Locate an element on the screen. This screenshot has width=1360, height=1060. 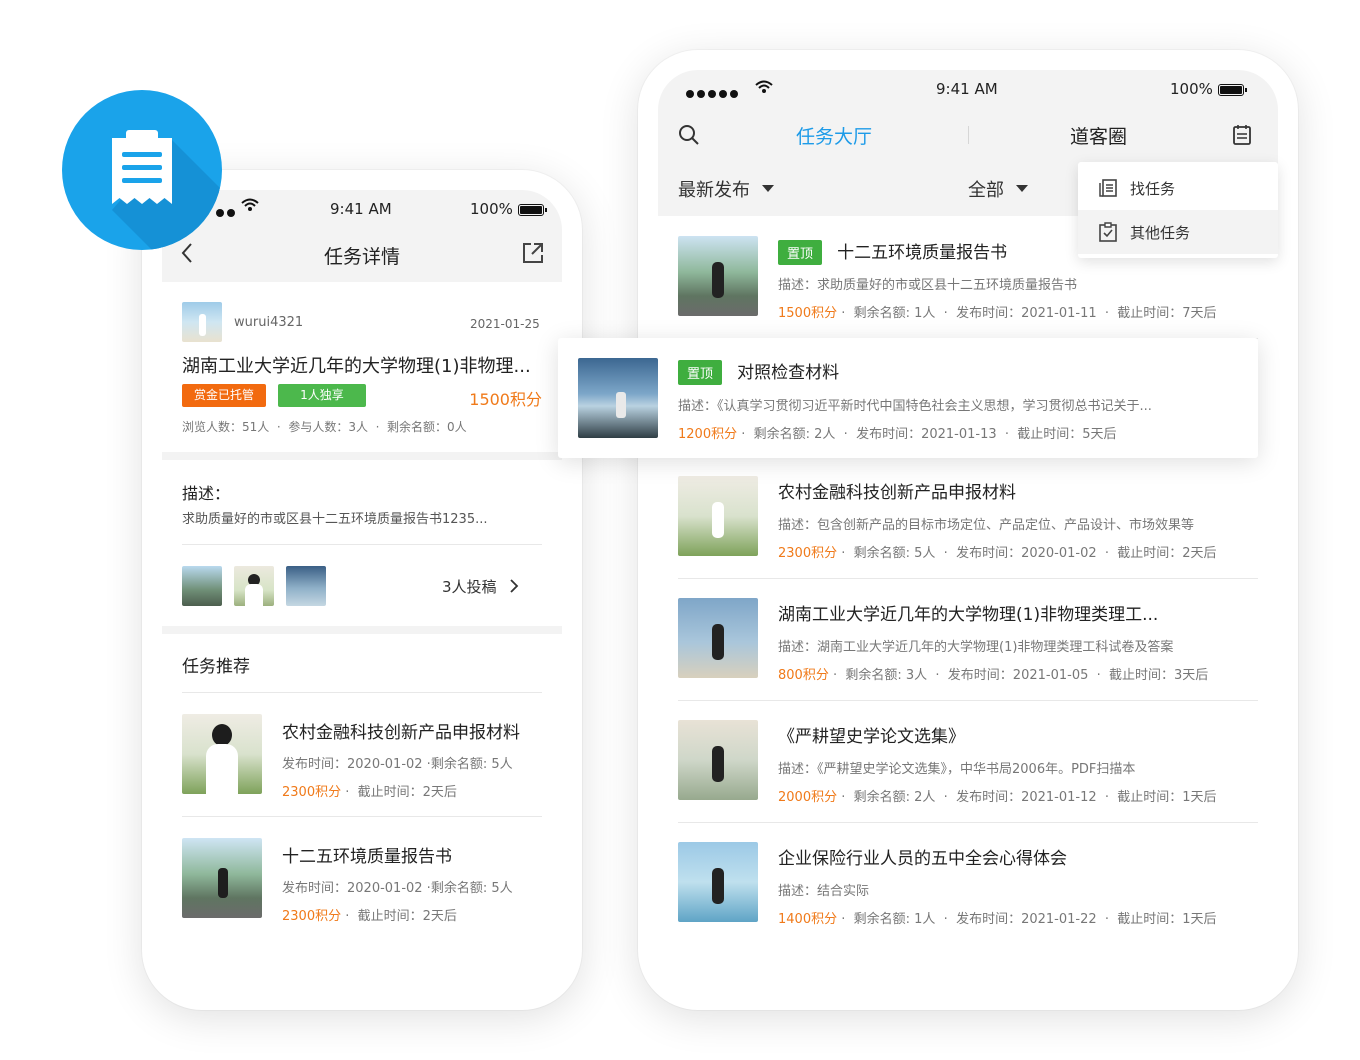
share-icon is located at coordinates (533, 253).